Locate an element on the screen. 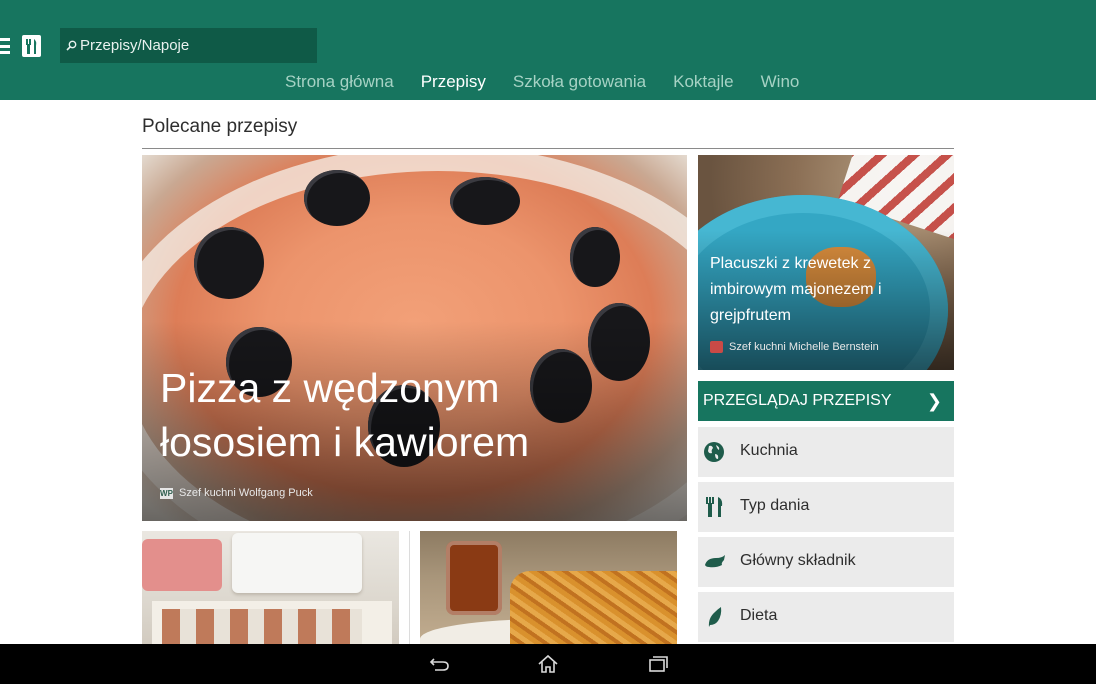  hero-author-label: Szef kuchni Wolfgang Puck is located at coordinates (246, 493).